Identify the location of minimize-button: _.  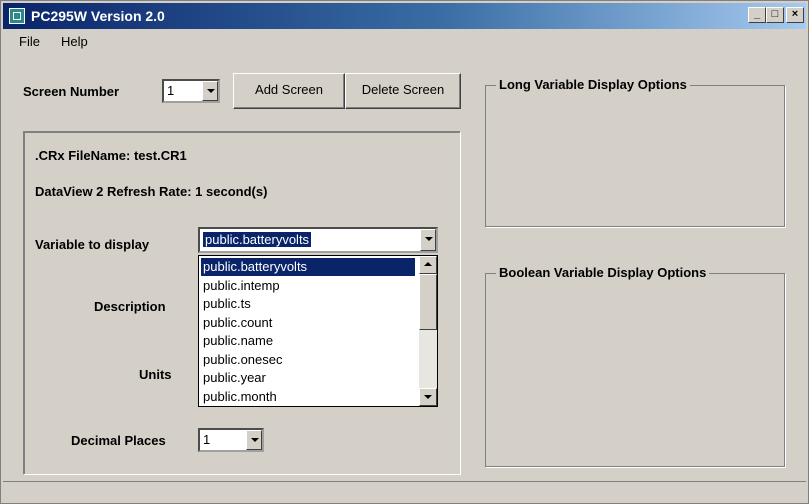
(757, 15).